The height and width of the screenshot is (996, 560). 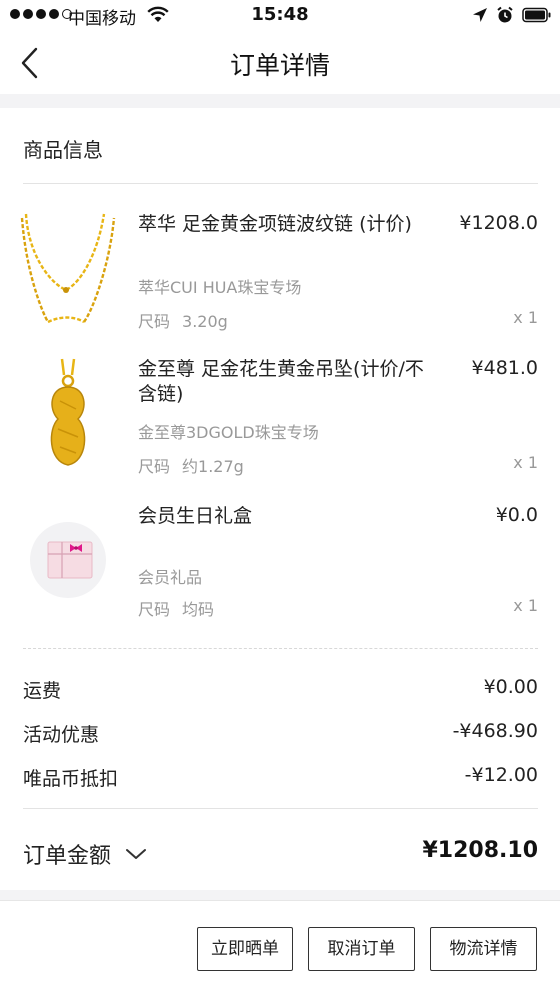 What do you see at coordinates (280, 777) in the screenshot?
I see `coin-deduction-row: 唯品币抵扣 -¥12.00` at bounding box center [280, 777].